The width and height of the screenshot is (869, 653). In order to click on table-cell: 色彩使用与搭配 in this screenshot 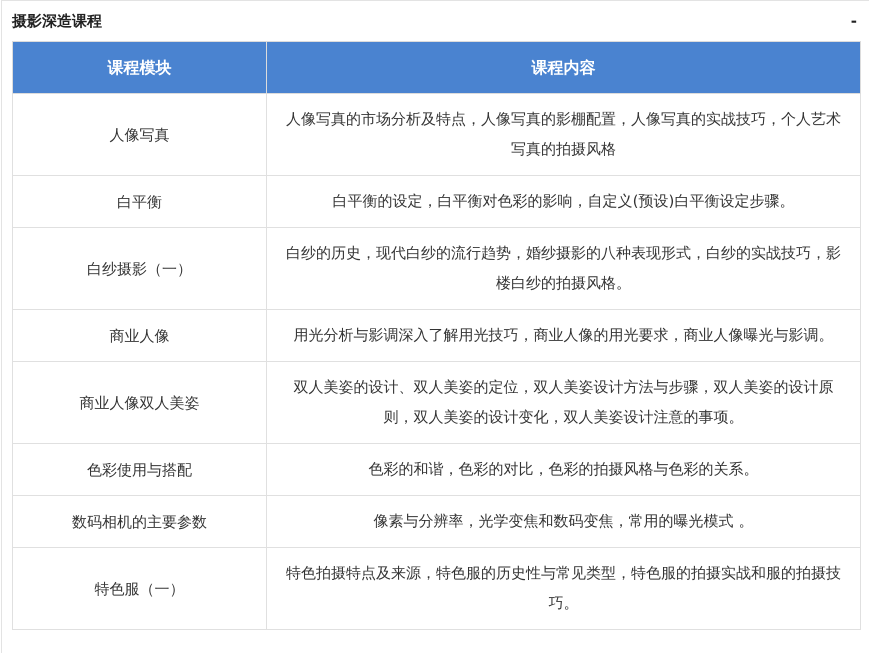, I will do `click(139, 470)`.